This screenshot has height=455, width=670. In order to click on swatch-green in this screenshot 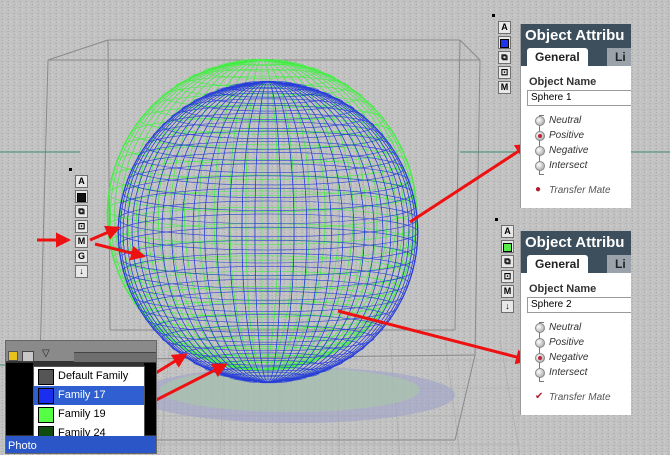, I will do `click(507, 247)`.